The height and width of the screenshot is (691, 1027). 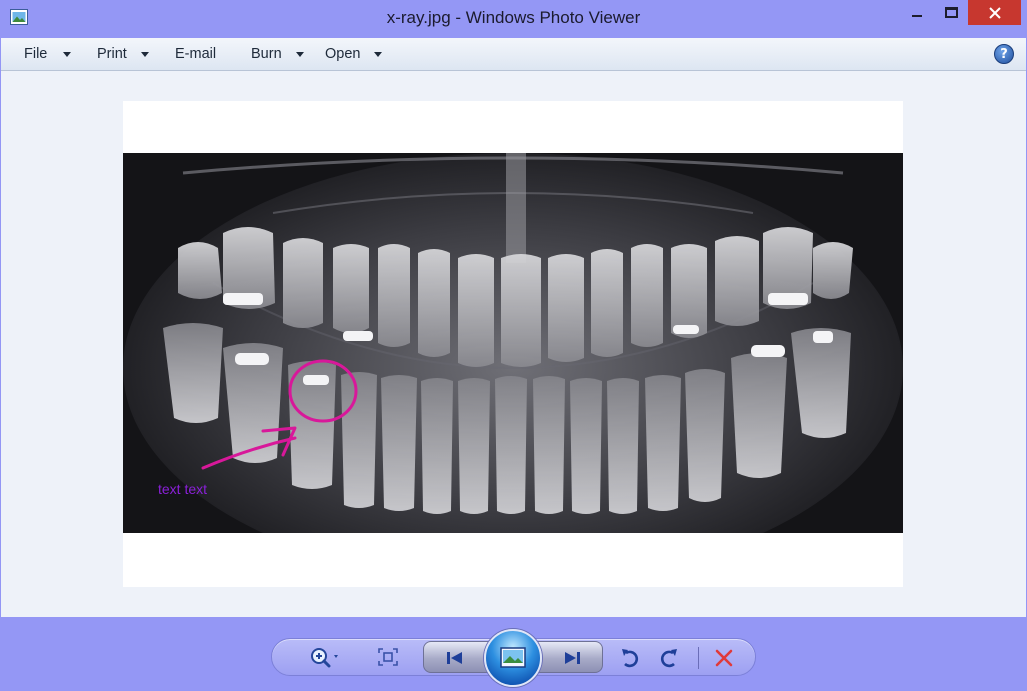 I want to click on menu-file: File, so click(x=48, y=54).